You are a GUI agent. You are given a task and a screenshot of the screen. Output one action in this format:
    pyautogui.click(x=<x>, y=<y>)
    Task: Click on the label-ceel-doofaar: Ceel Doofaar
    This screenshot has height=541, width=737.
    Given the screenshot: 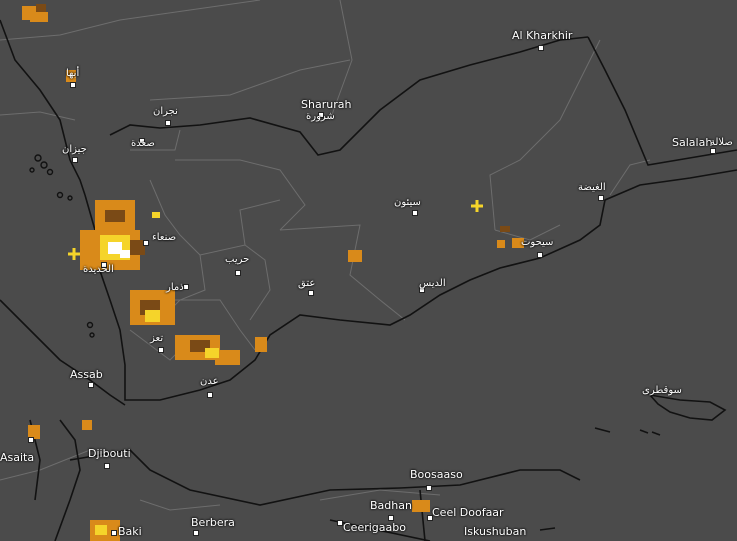 What is the action you would take?
    pyautogui.click(x=468, y=512)
    